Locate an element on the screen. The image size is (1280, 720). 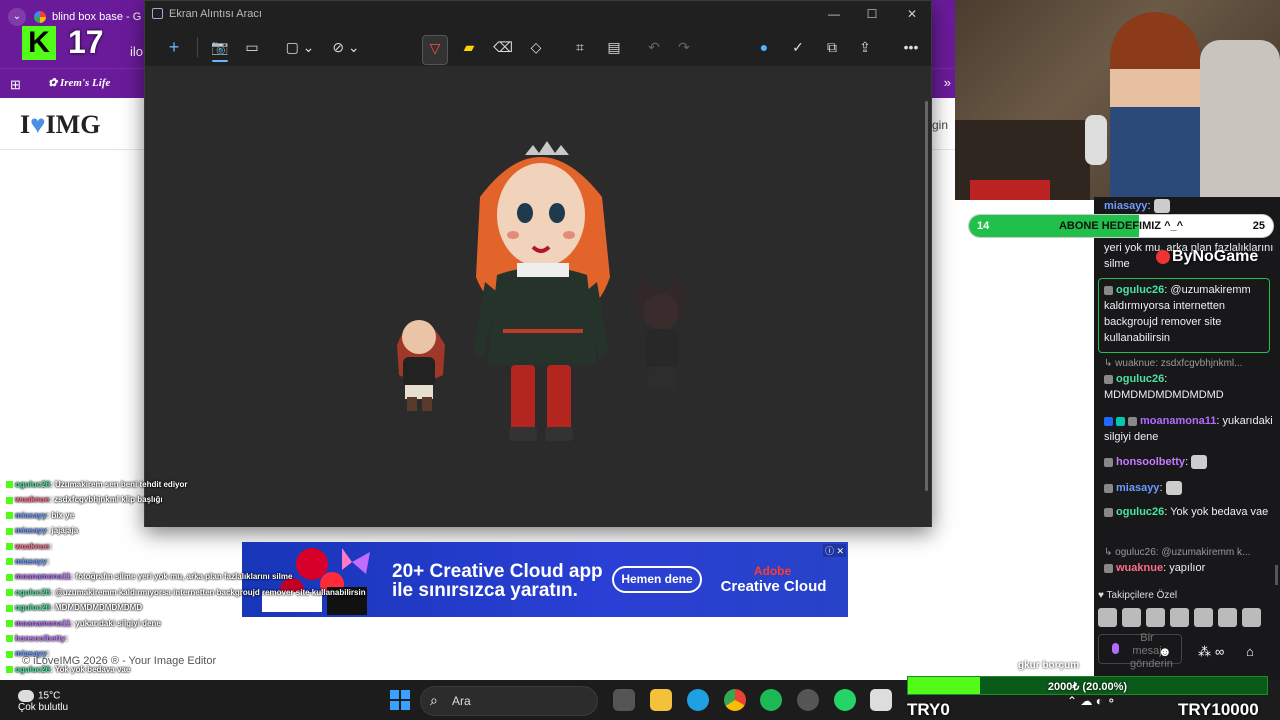
mode-indicator is located at coordinates (220, 61).